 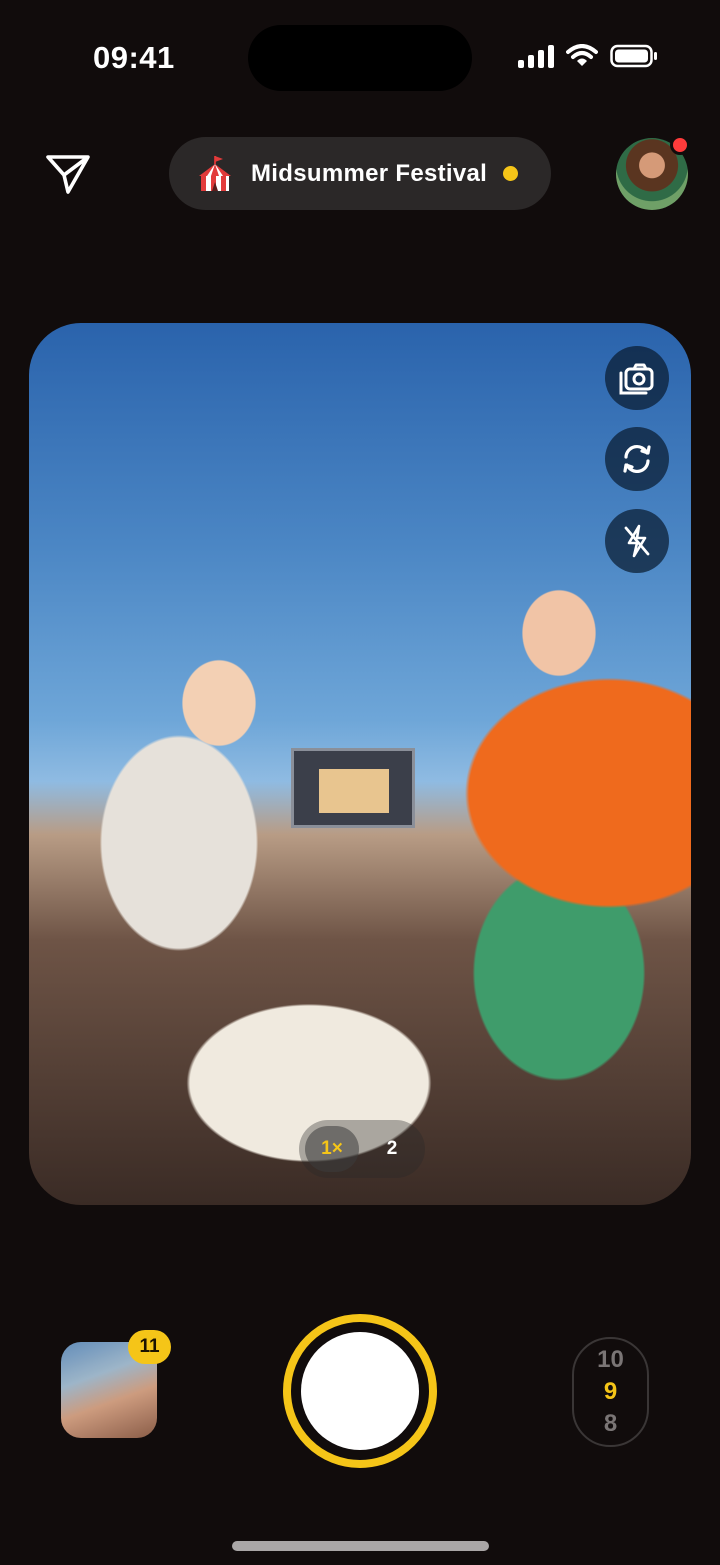 What do you see at coordinates (362, 1149) in the screenshot?
I see `zoom-selector: 1× 2` at bounding box center [362, 1149].